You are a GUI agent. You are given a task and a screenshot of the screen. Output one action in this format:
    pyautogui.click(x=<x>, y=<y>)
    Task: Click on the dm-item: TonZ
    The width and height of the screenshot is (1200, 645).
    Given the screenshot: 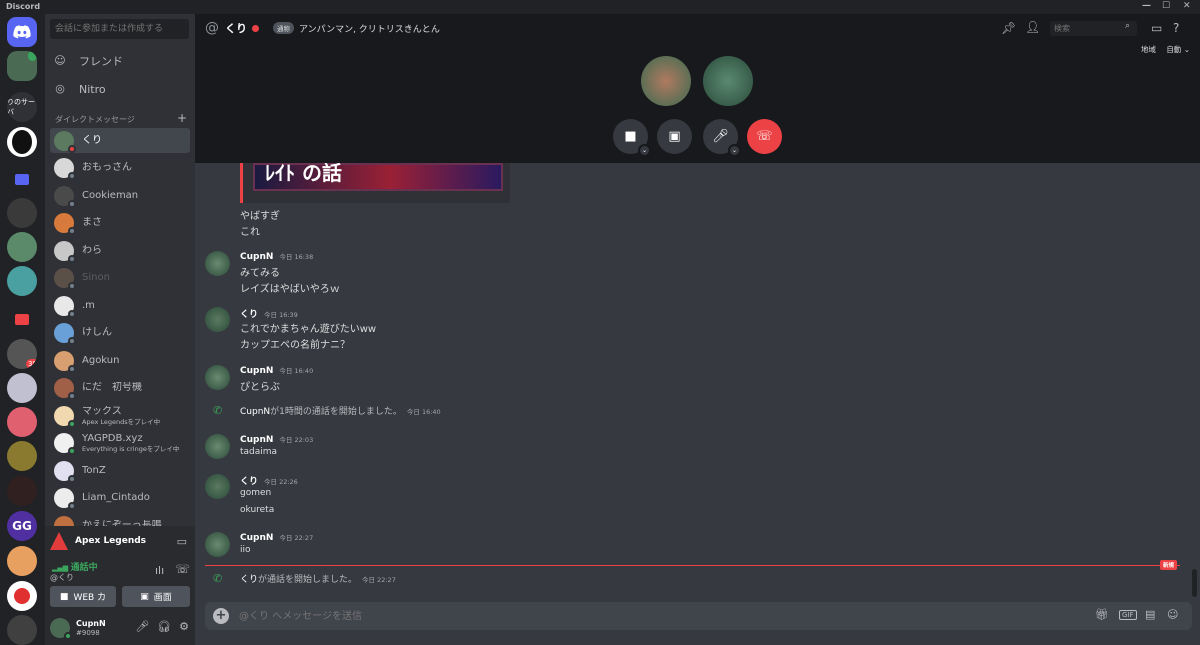 What is the action you would take?
    pyautogui.click(x=120, y=470)
    